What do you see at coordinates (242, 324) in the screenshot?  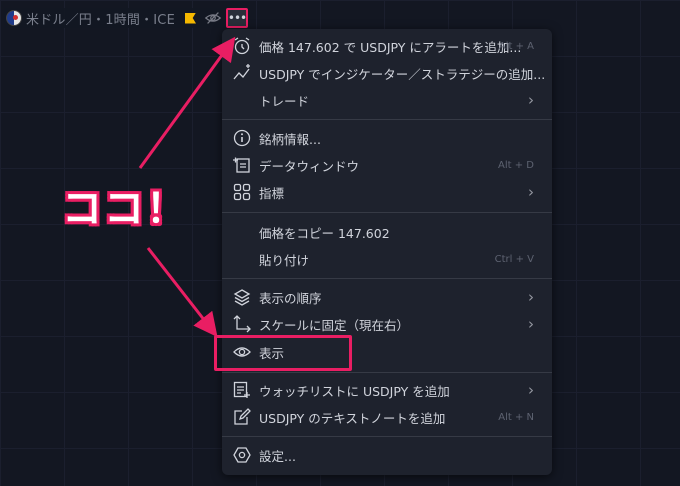 I see `scale-pin-icon` at bounding box center [242, 324].